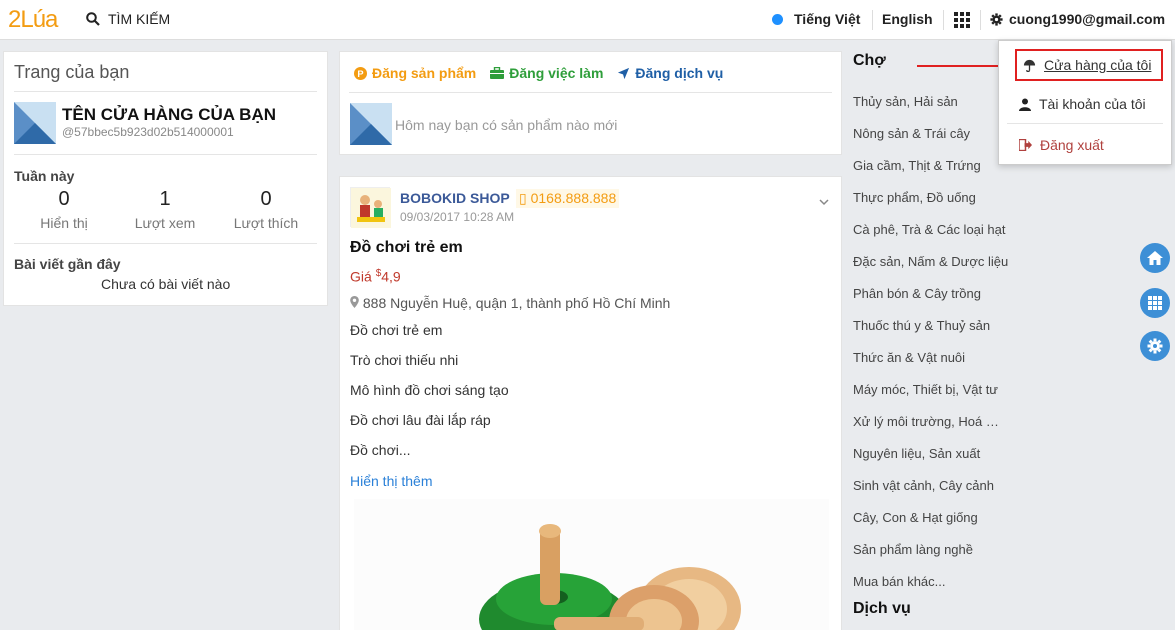 The width and height of the screenshot is (1175, 630). I want to click on active-language-dot, so click(777, 19).